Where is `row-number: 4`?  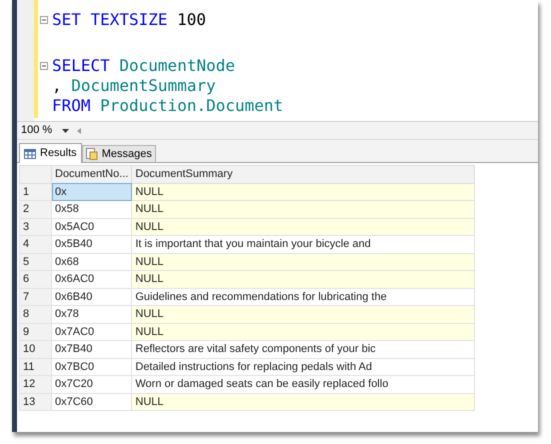 row-number: 4 is located at coordinates (36, 244).